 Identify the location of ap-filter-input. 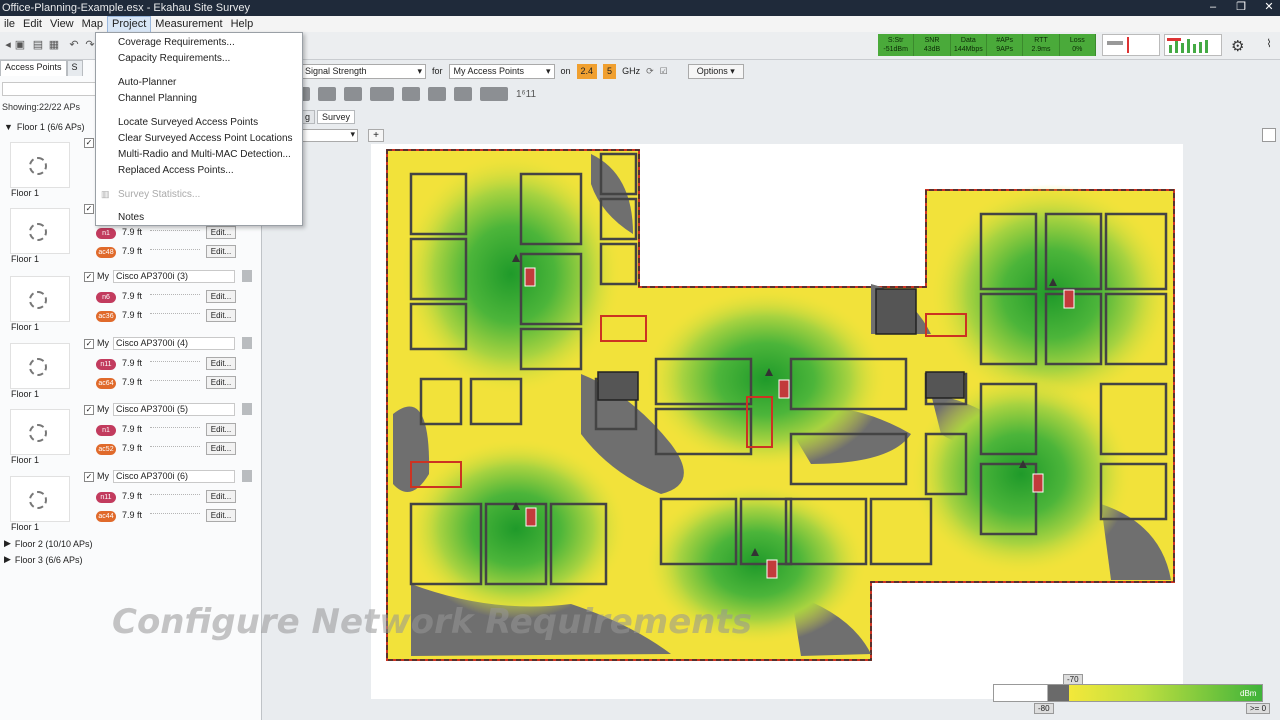
(49, 89).